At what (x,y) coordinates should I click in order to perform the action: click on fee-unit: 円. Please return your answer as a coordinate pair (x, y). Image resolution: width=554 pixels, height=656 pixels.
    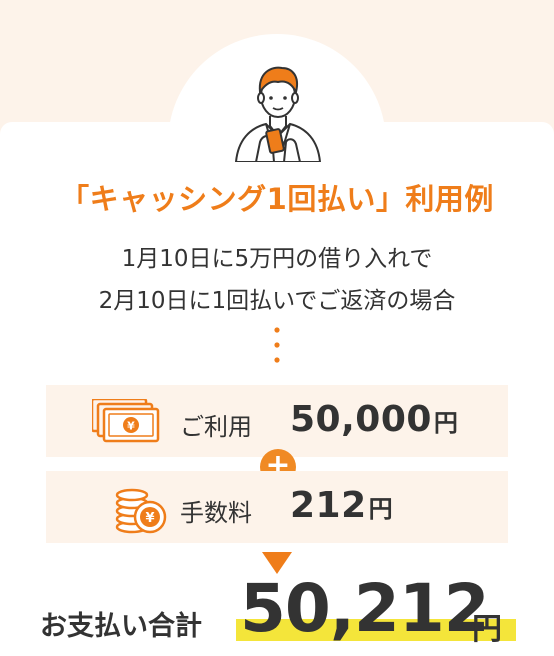
    Looking at the image, I should click on (381, 509).